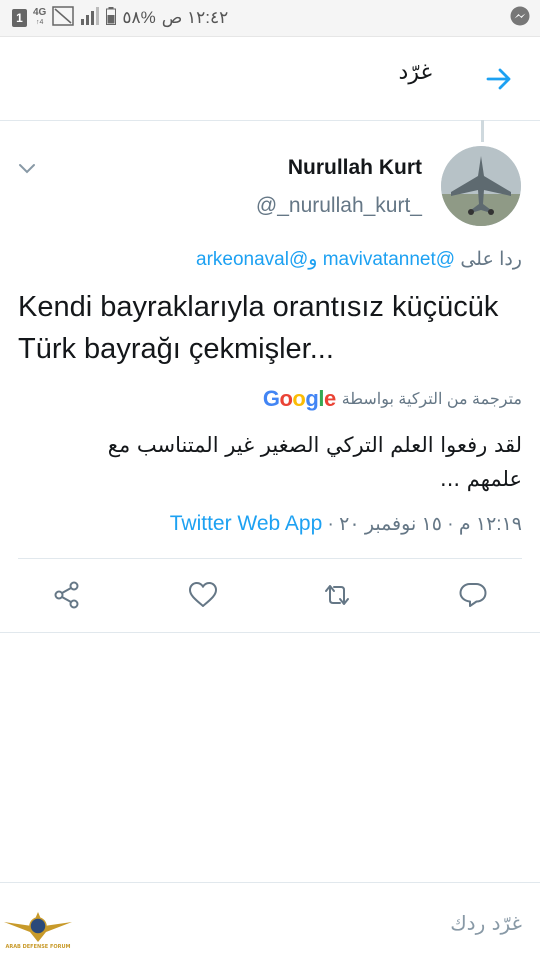  I want to click on reply-input-placeholder: غرّد ردك, so click(486, 923).